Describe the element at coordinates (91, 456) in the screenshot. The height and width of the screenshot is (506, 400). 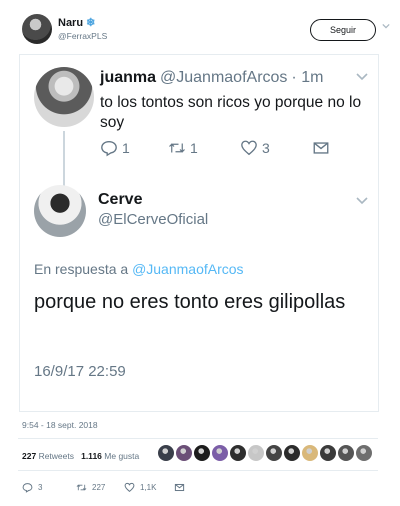
I see `likes-count: 1.116` at that location.